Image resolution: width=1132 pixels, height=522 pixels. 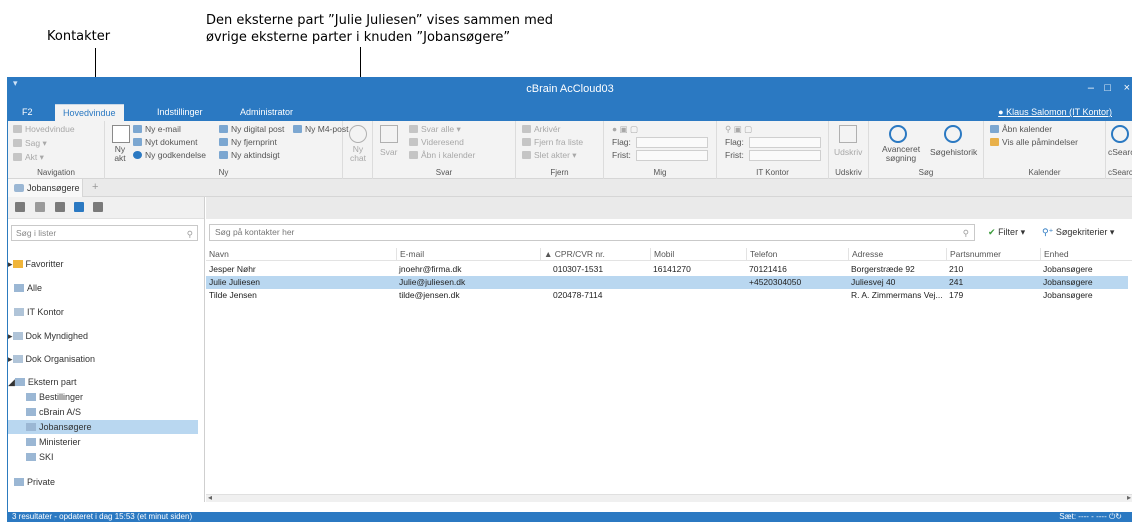 I want to click on hierarchy-view-icon, so click(x=40, y=207).